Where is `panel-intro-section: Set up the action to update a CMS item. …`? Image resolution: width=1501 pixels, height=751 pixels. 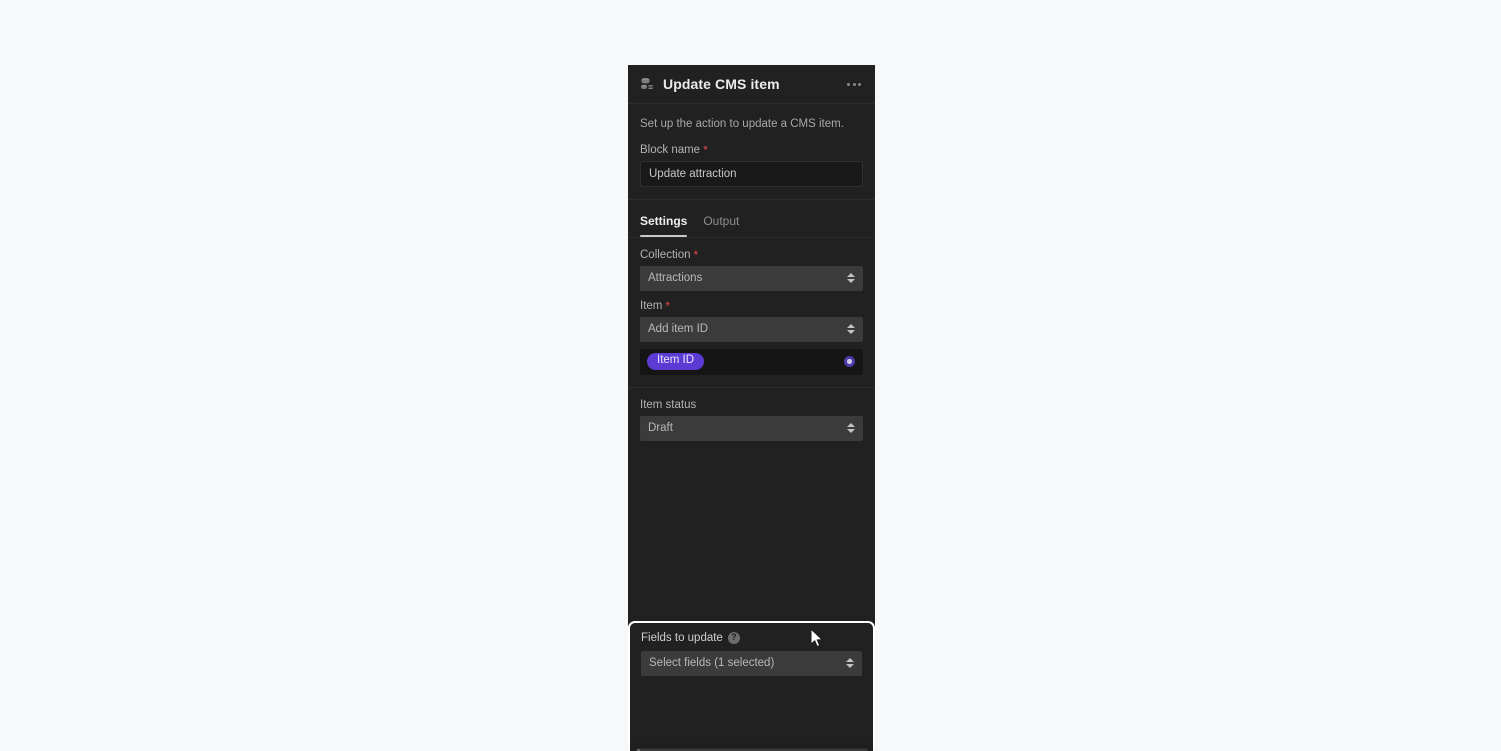
panel-intro-section: Set up the action to update a CMS item. … is located at coordinates (751, 152).